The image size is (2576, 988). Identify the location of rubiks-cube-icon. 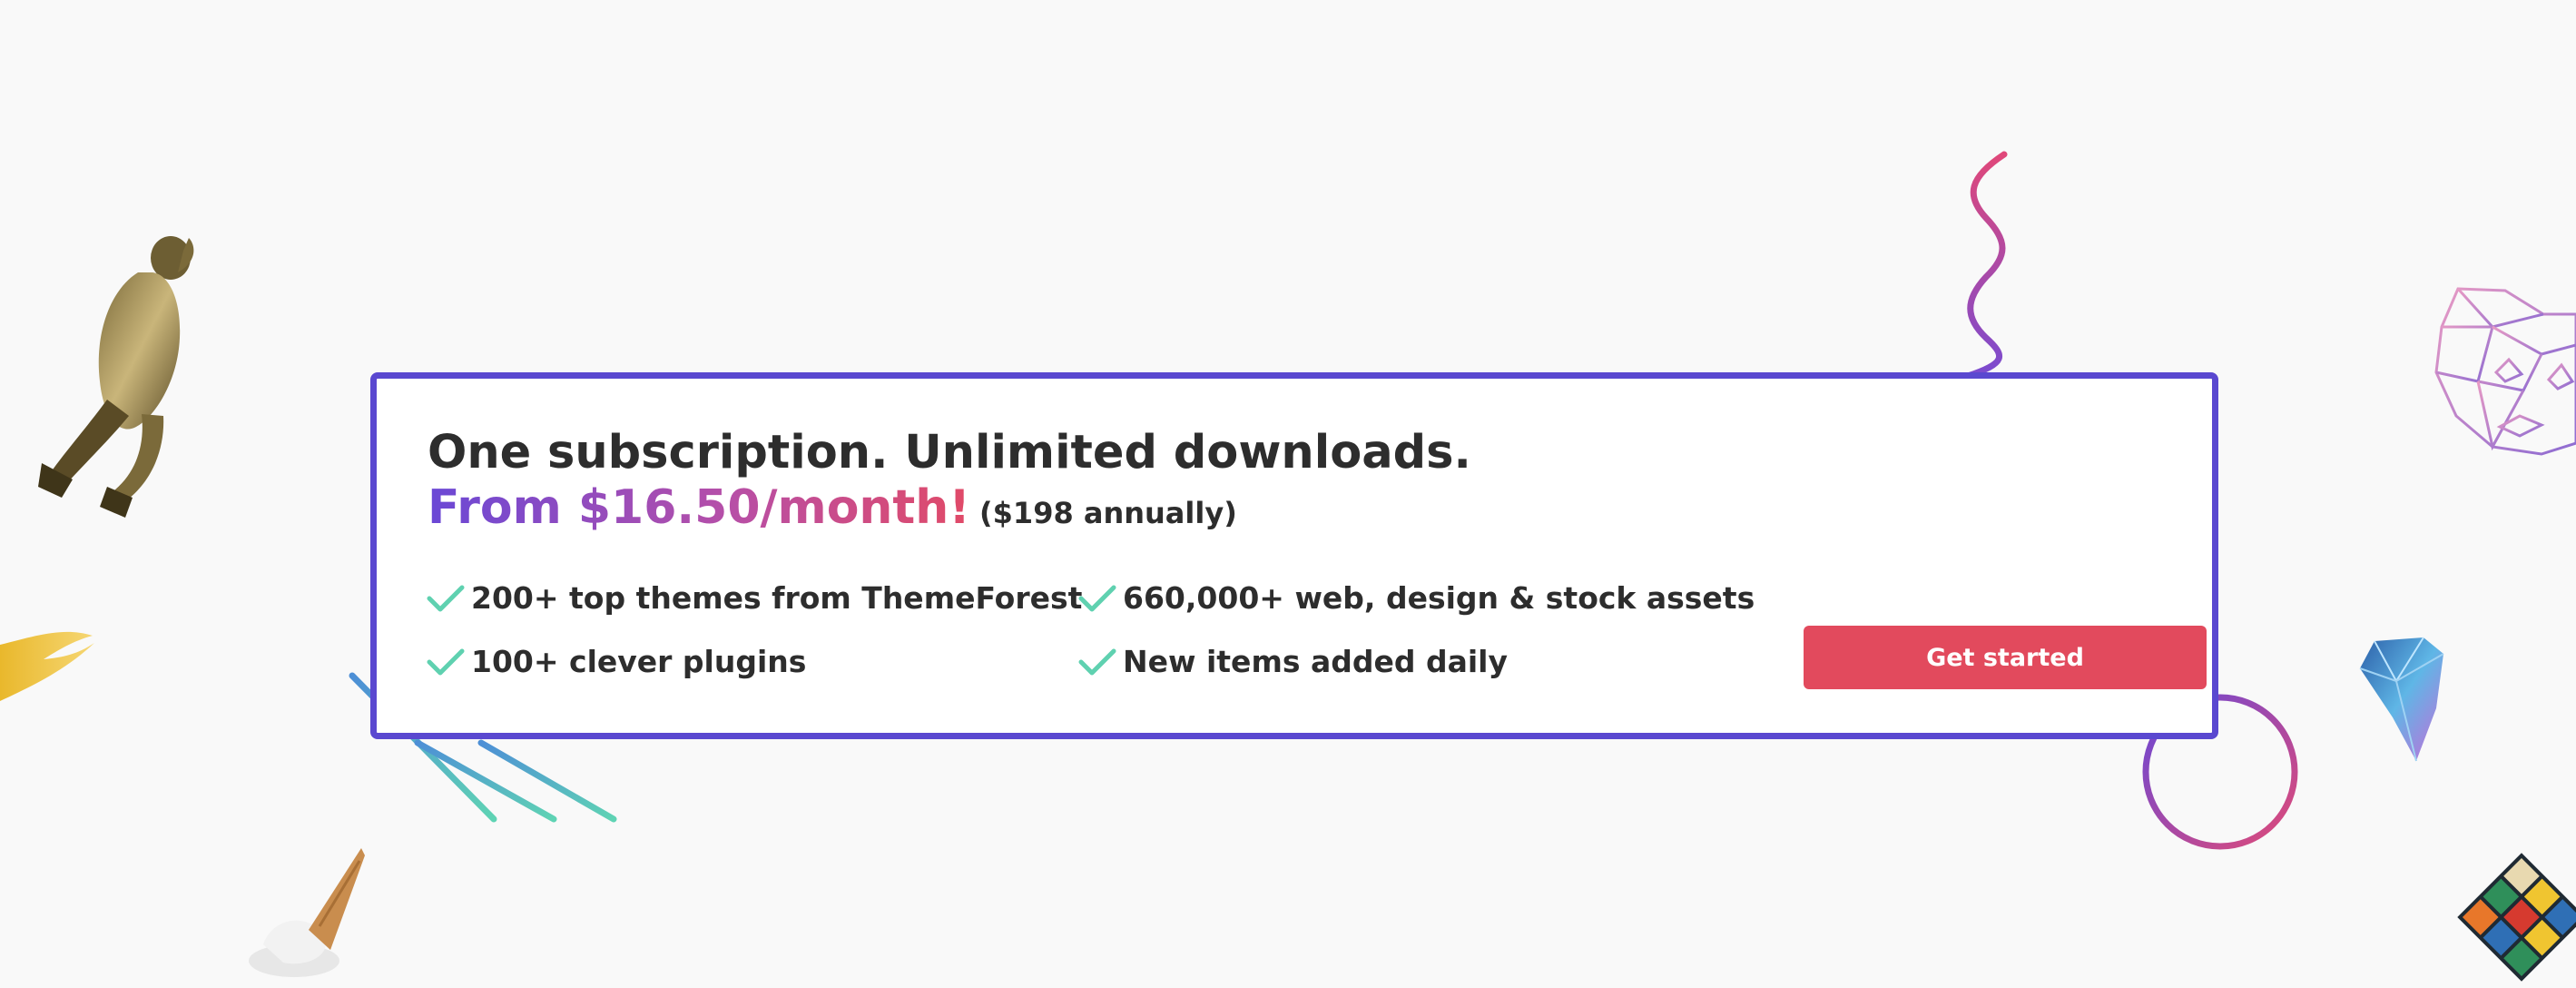
(2516, 917).